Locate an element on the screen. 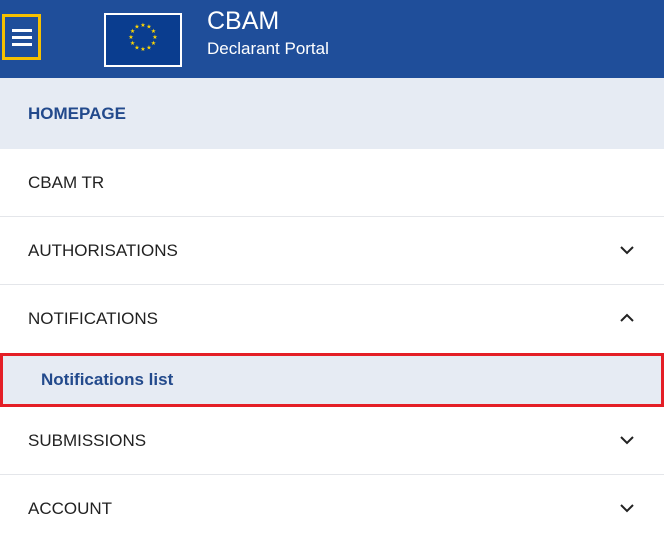 Image resolution: width=664 pixels, height=543 pixels. app-subtitle: Declarant Portal is located at coordinates (268, 48).